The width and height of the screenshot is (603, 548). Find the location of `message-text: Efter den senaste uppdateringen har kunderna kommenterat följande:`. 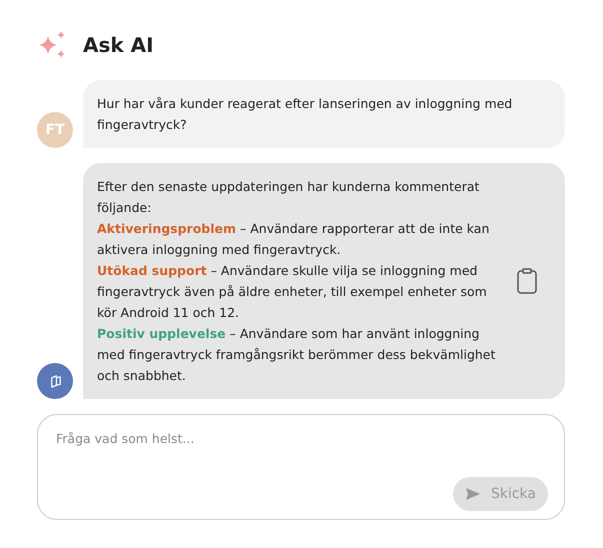

message-text: Efter den senaste uppdateringen har kunderna kommenterat följande: is located at coordinates (288, 197).